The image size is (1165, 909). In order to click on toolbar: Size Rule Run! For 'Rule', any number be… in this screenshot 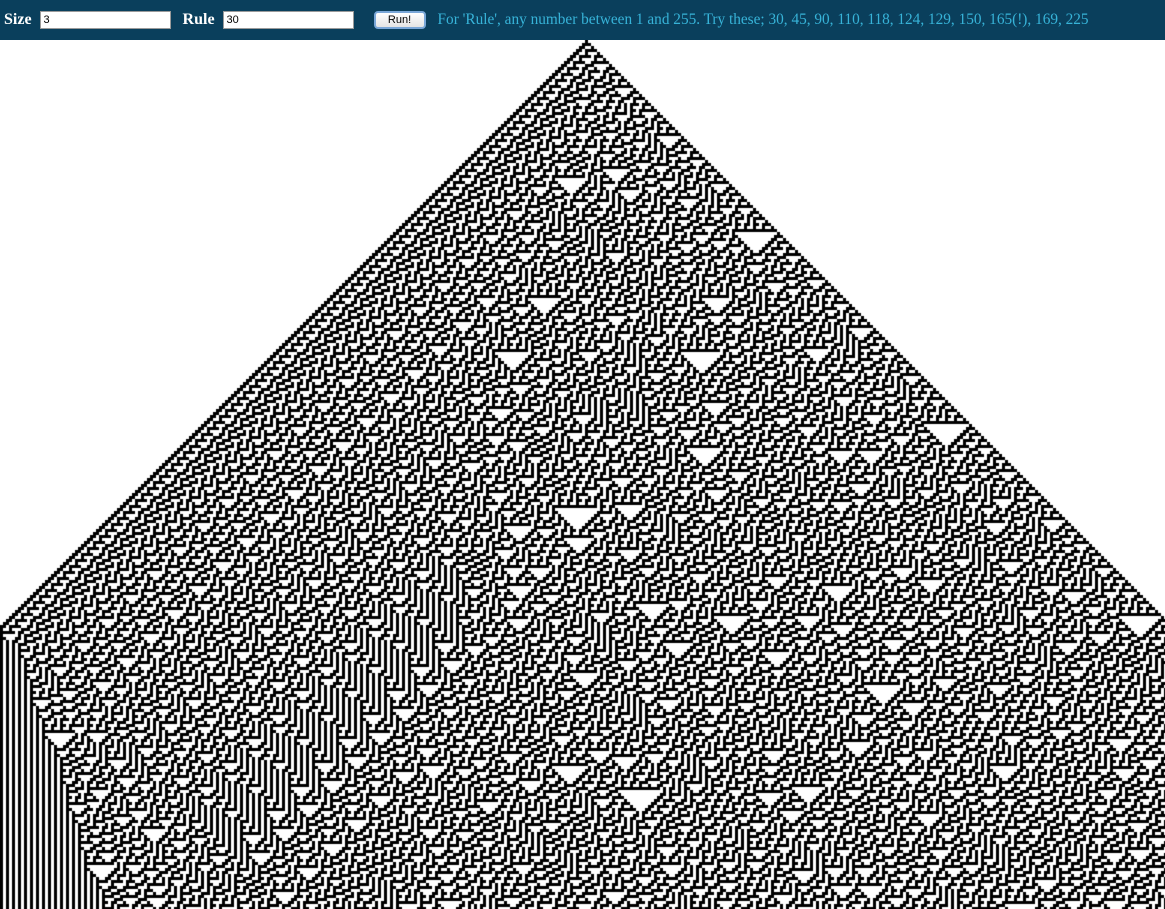, I will do `click(582, 20)`.